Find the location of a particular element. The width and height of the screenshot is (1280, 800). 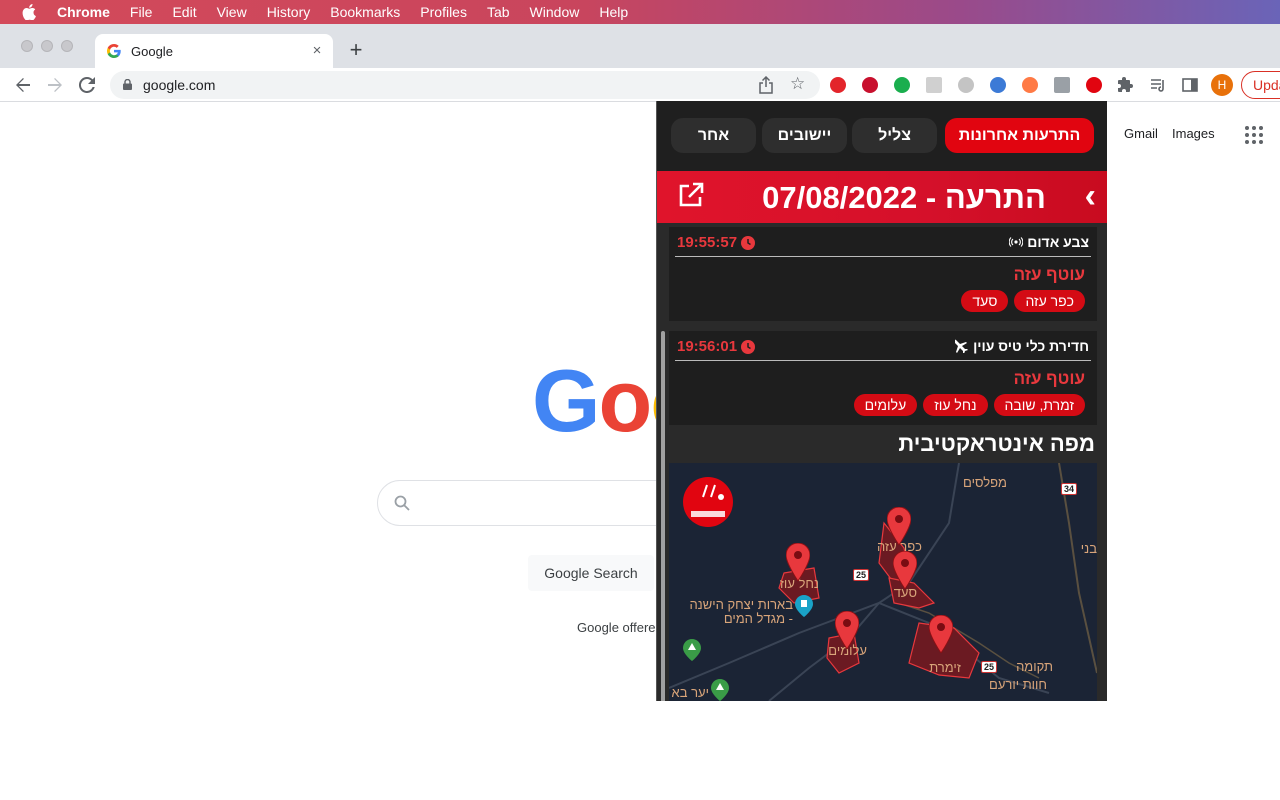

gmail-link: Gmail is located at coordinates (1141, 133).